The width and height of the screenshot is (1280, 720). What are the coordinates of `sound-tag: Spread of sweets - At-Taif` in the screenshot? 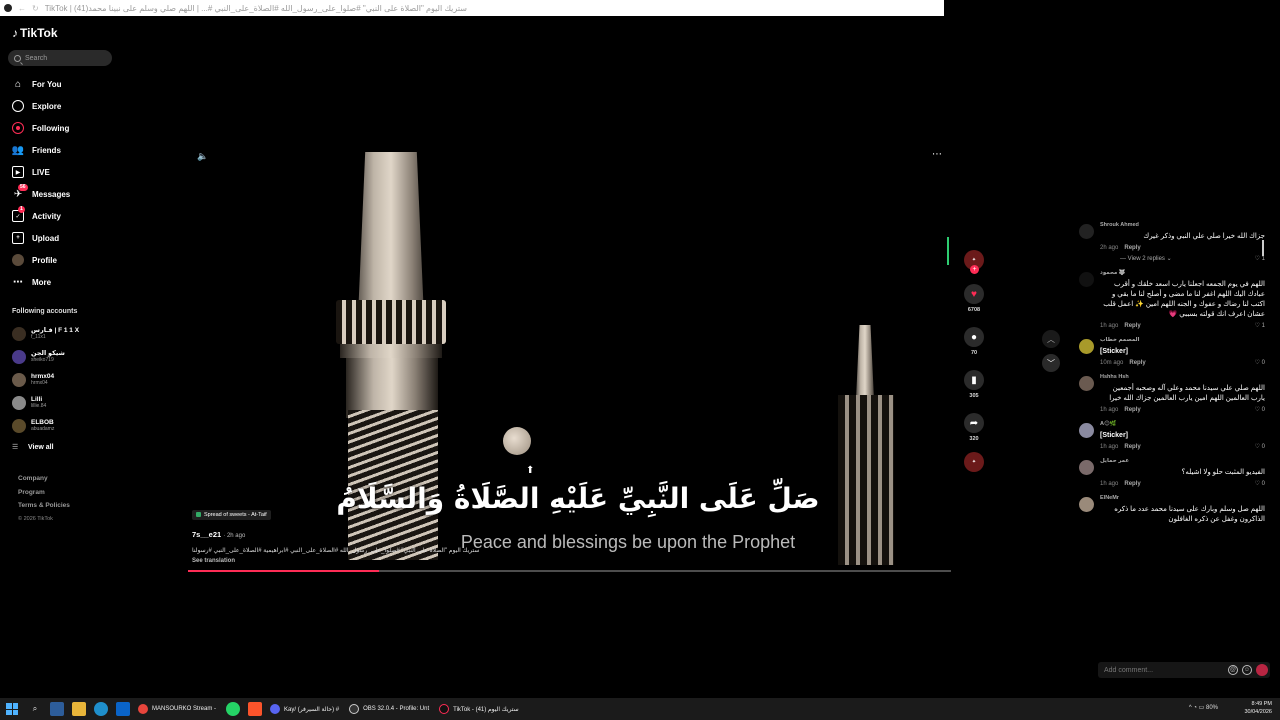 It's located at (231, 514).